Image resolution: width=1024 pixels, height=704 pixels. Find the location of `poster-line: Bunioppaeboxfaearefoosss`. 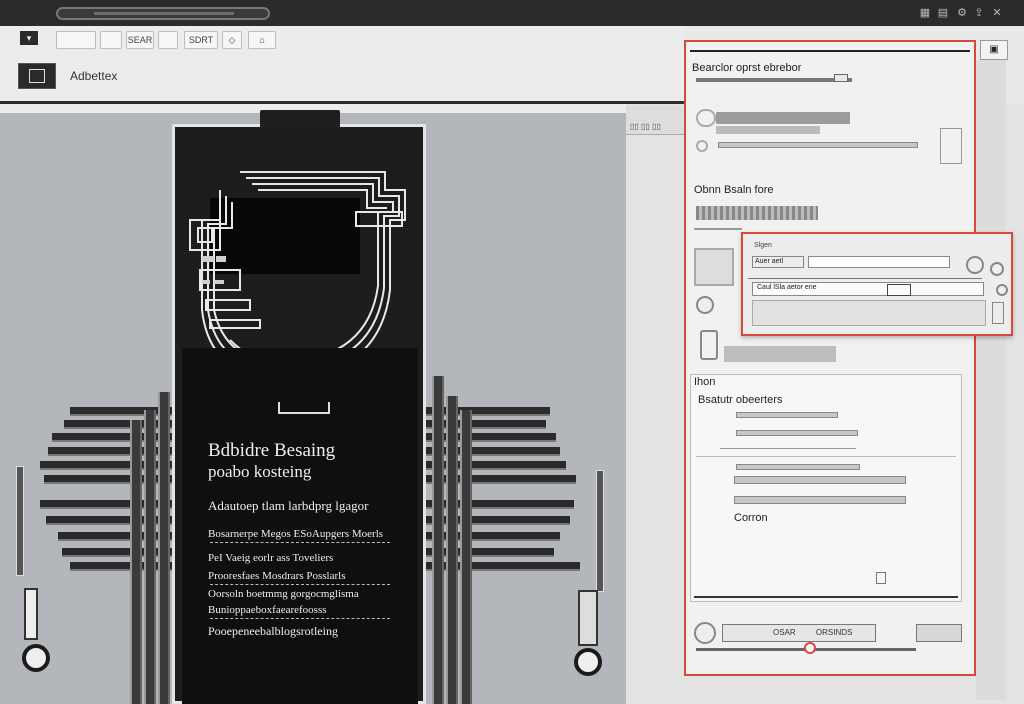

poster-line: Bunioppaeboxfaearefoosss is located at coordinates (267, 610).